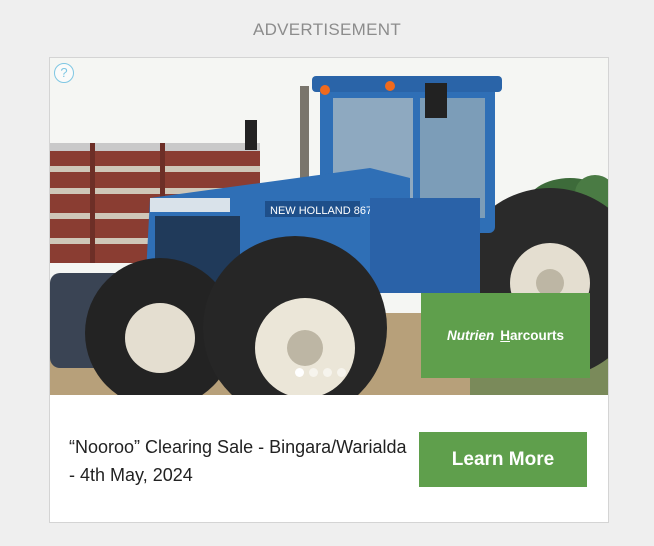 This screenshot has height=546, width=654. I want to click on learn-more-button: Learn More, so click(503, 459).